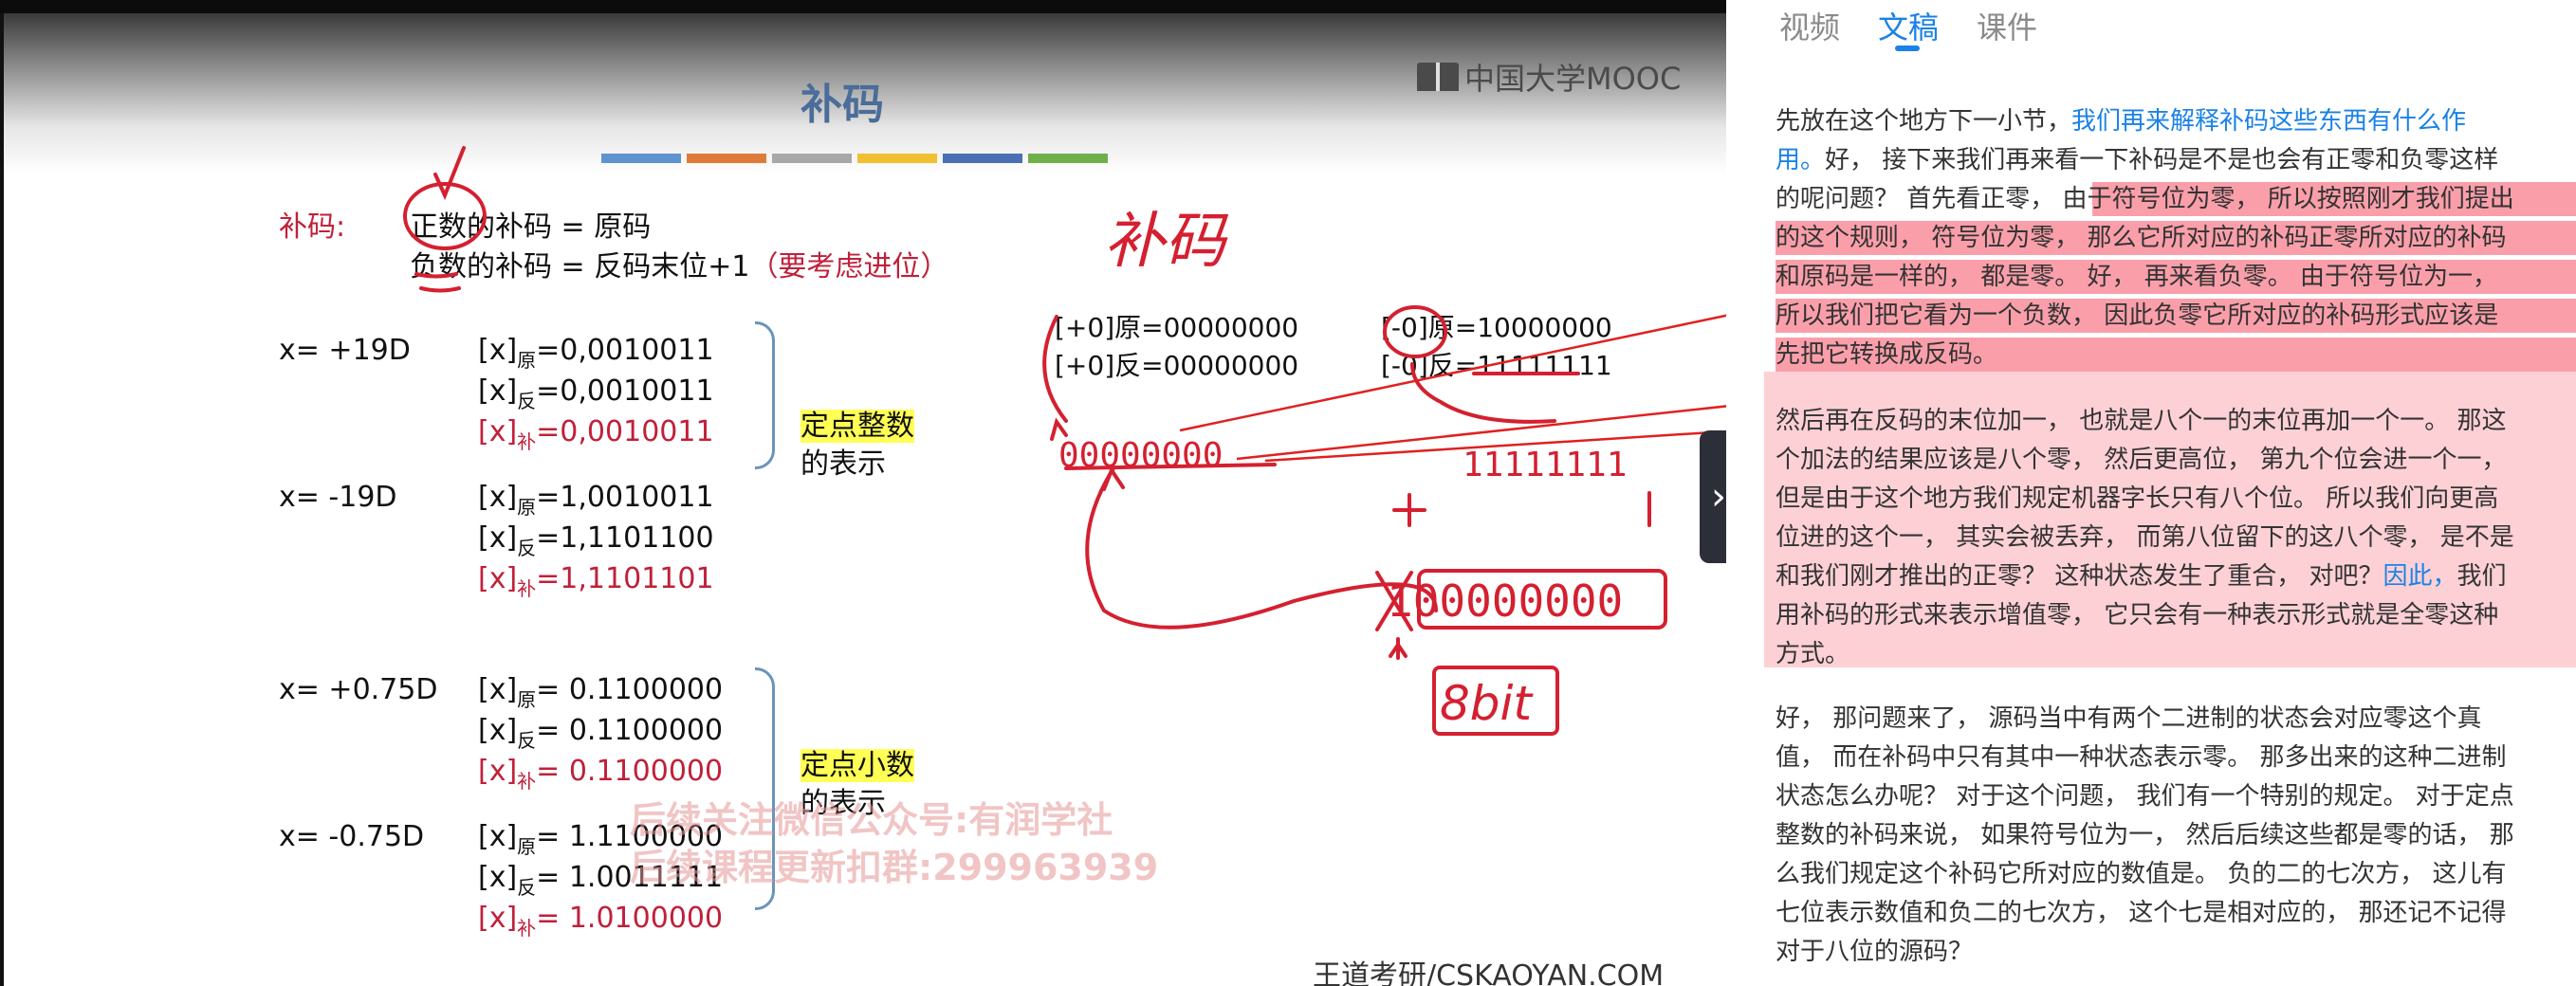 Image resolution: width=2576 pixels, height=986 pixels. What do you see at coordinates (1489, 973) in the screenshot?
I see `slide-footer: 王道考研/CSKAOYAN.COM` at bounding box center [1489, 973].